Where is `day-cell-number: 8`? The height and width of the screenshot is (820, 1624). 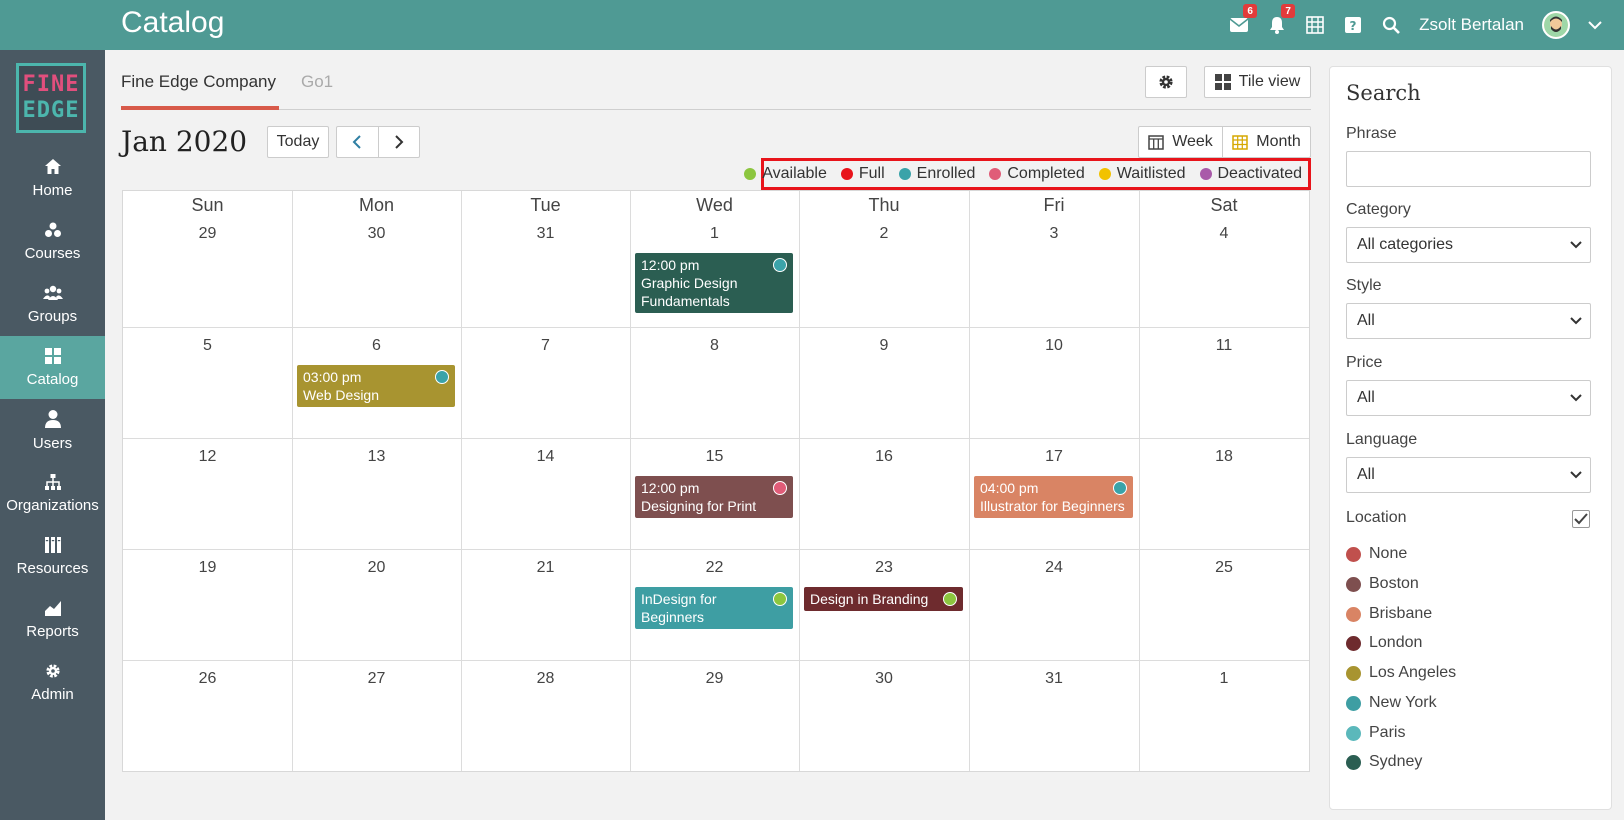 day-cell-number: 8 is located at coordinates (714, 346).